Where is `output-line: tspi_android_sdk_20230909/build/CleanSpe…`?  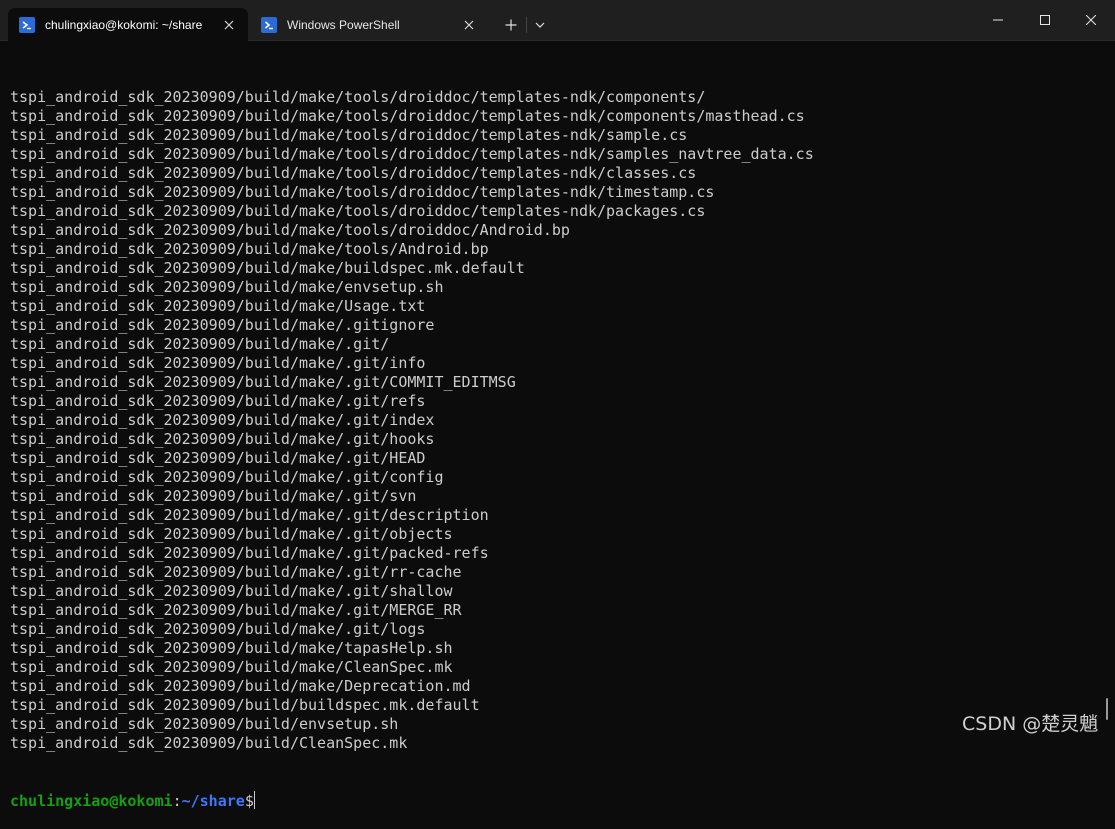 output-line: tspi_android_sdk_20230909/build/CleanSpe… is located at coordinates (209, 743).